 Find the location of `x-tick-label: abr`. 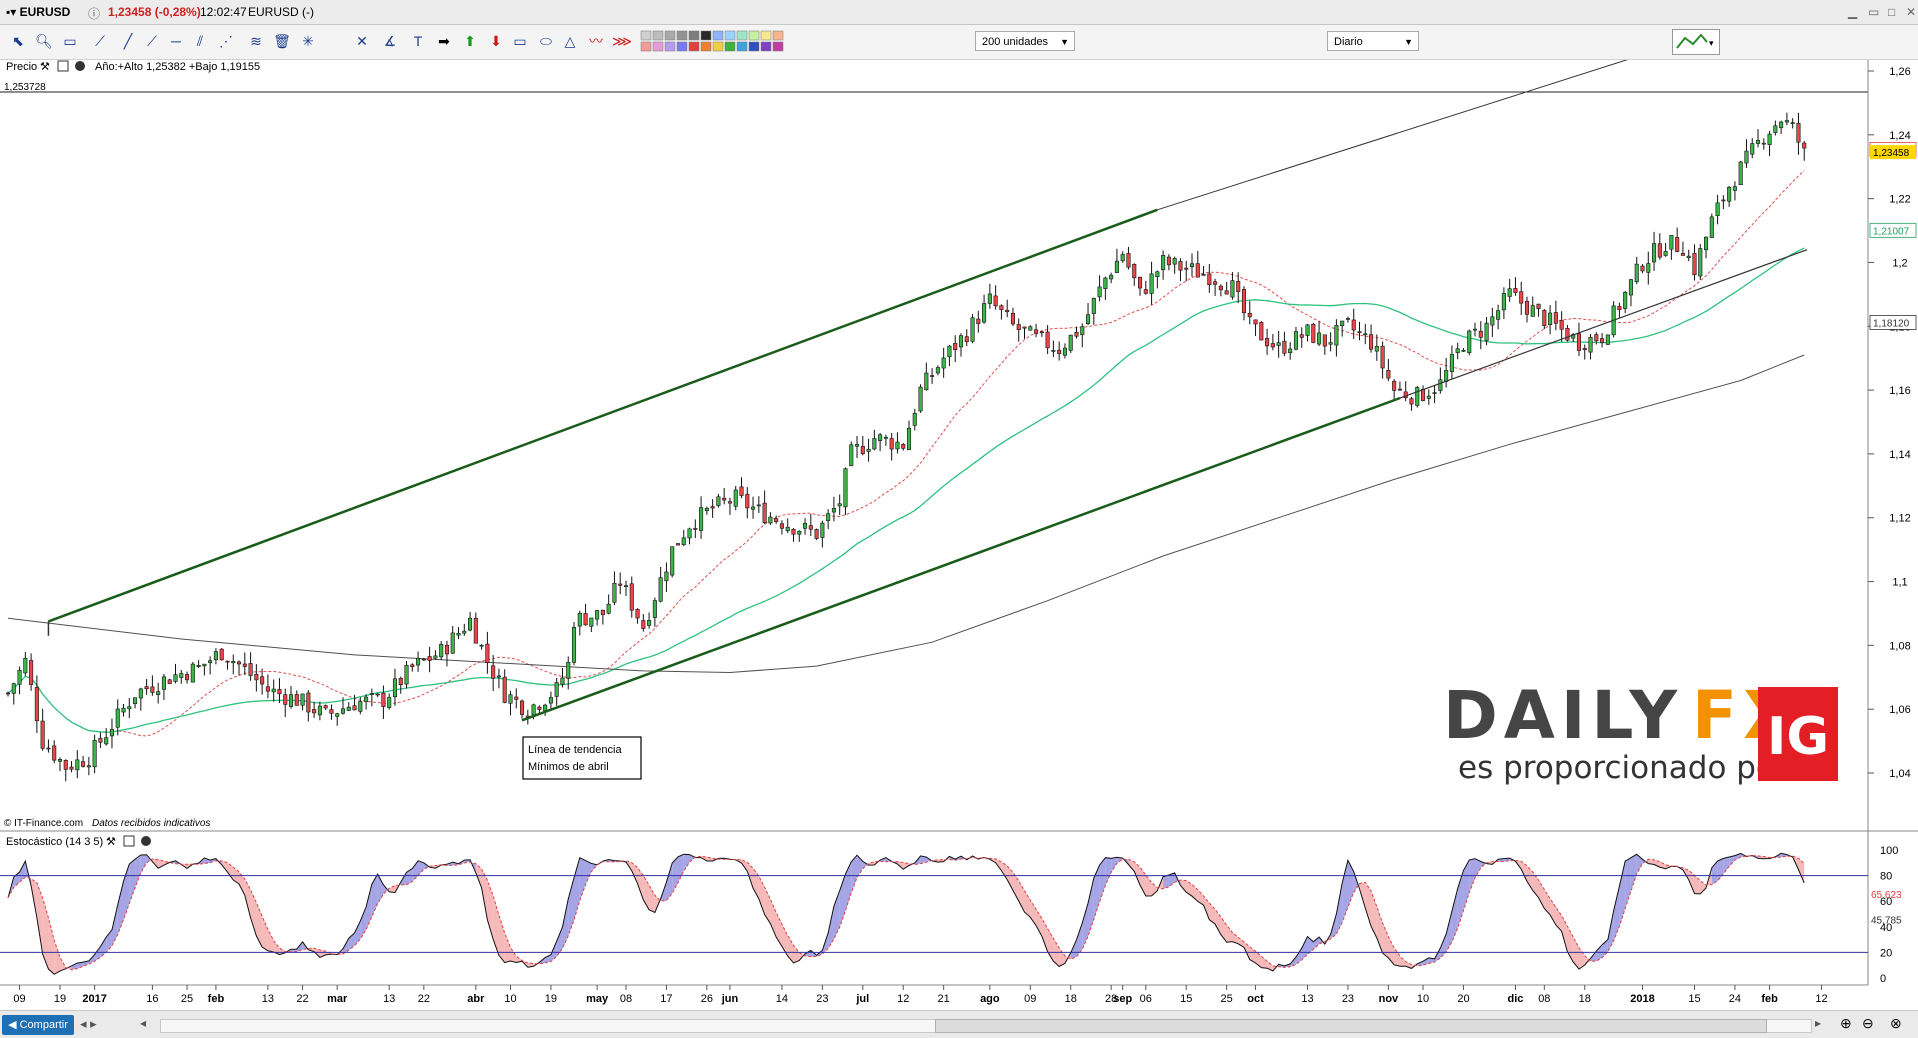

x-tick-label: abr is located at coordinates (476, 999).